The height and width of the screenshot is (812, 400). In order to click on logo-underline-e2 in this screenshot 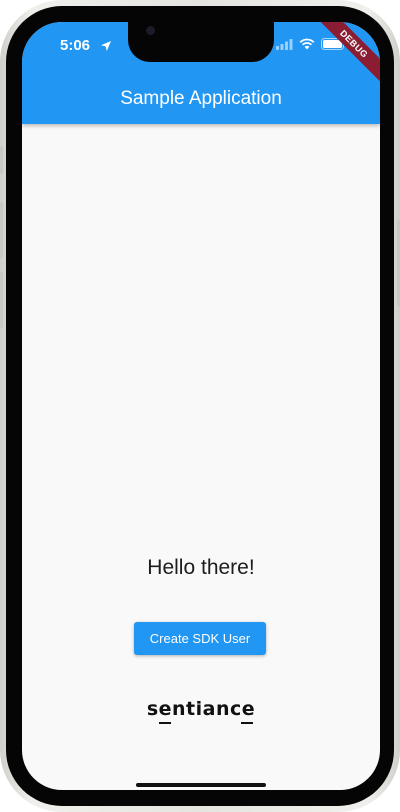, I will do `click(247, 723)`.